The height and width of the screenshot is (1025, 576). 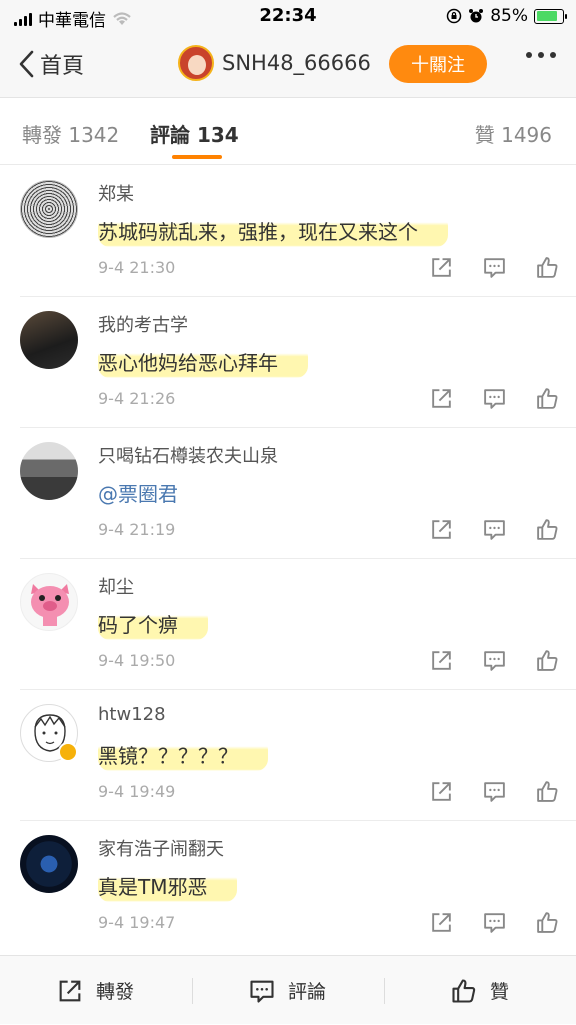 I want to click on bottom-action-bar: 轉發 評論 贊, so click(x=288, y=989).